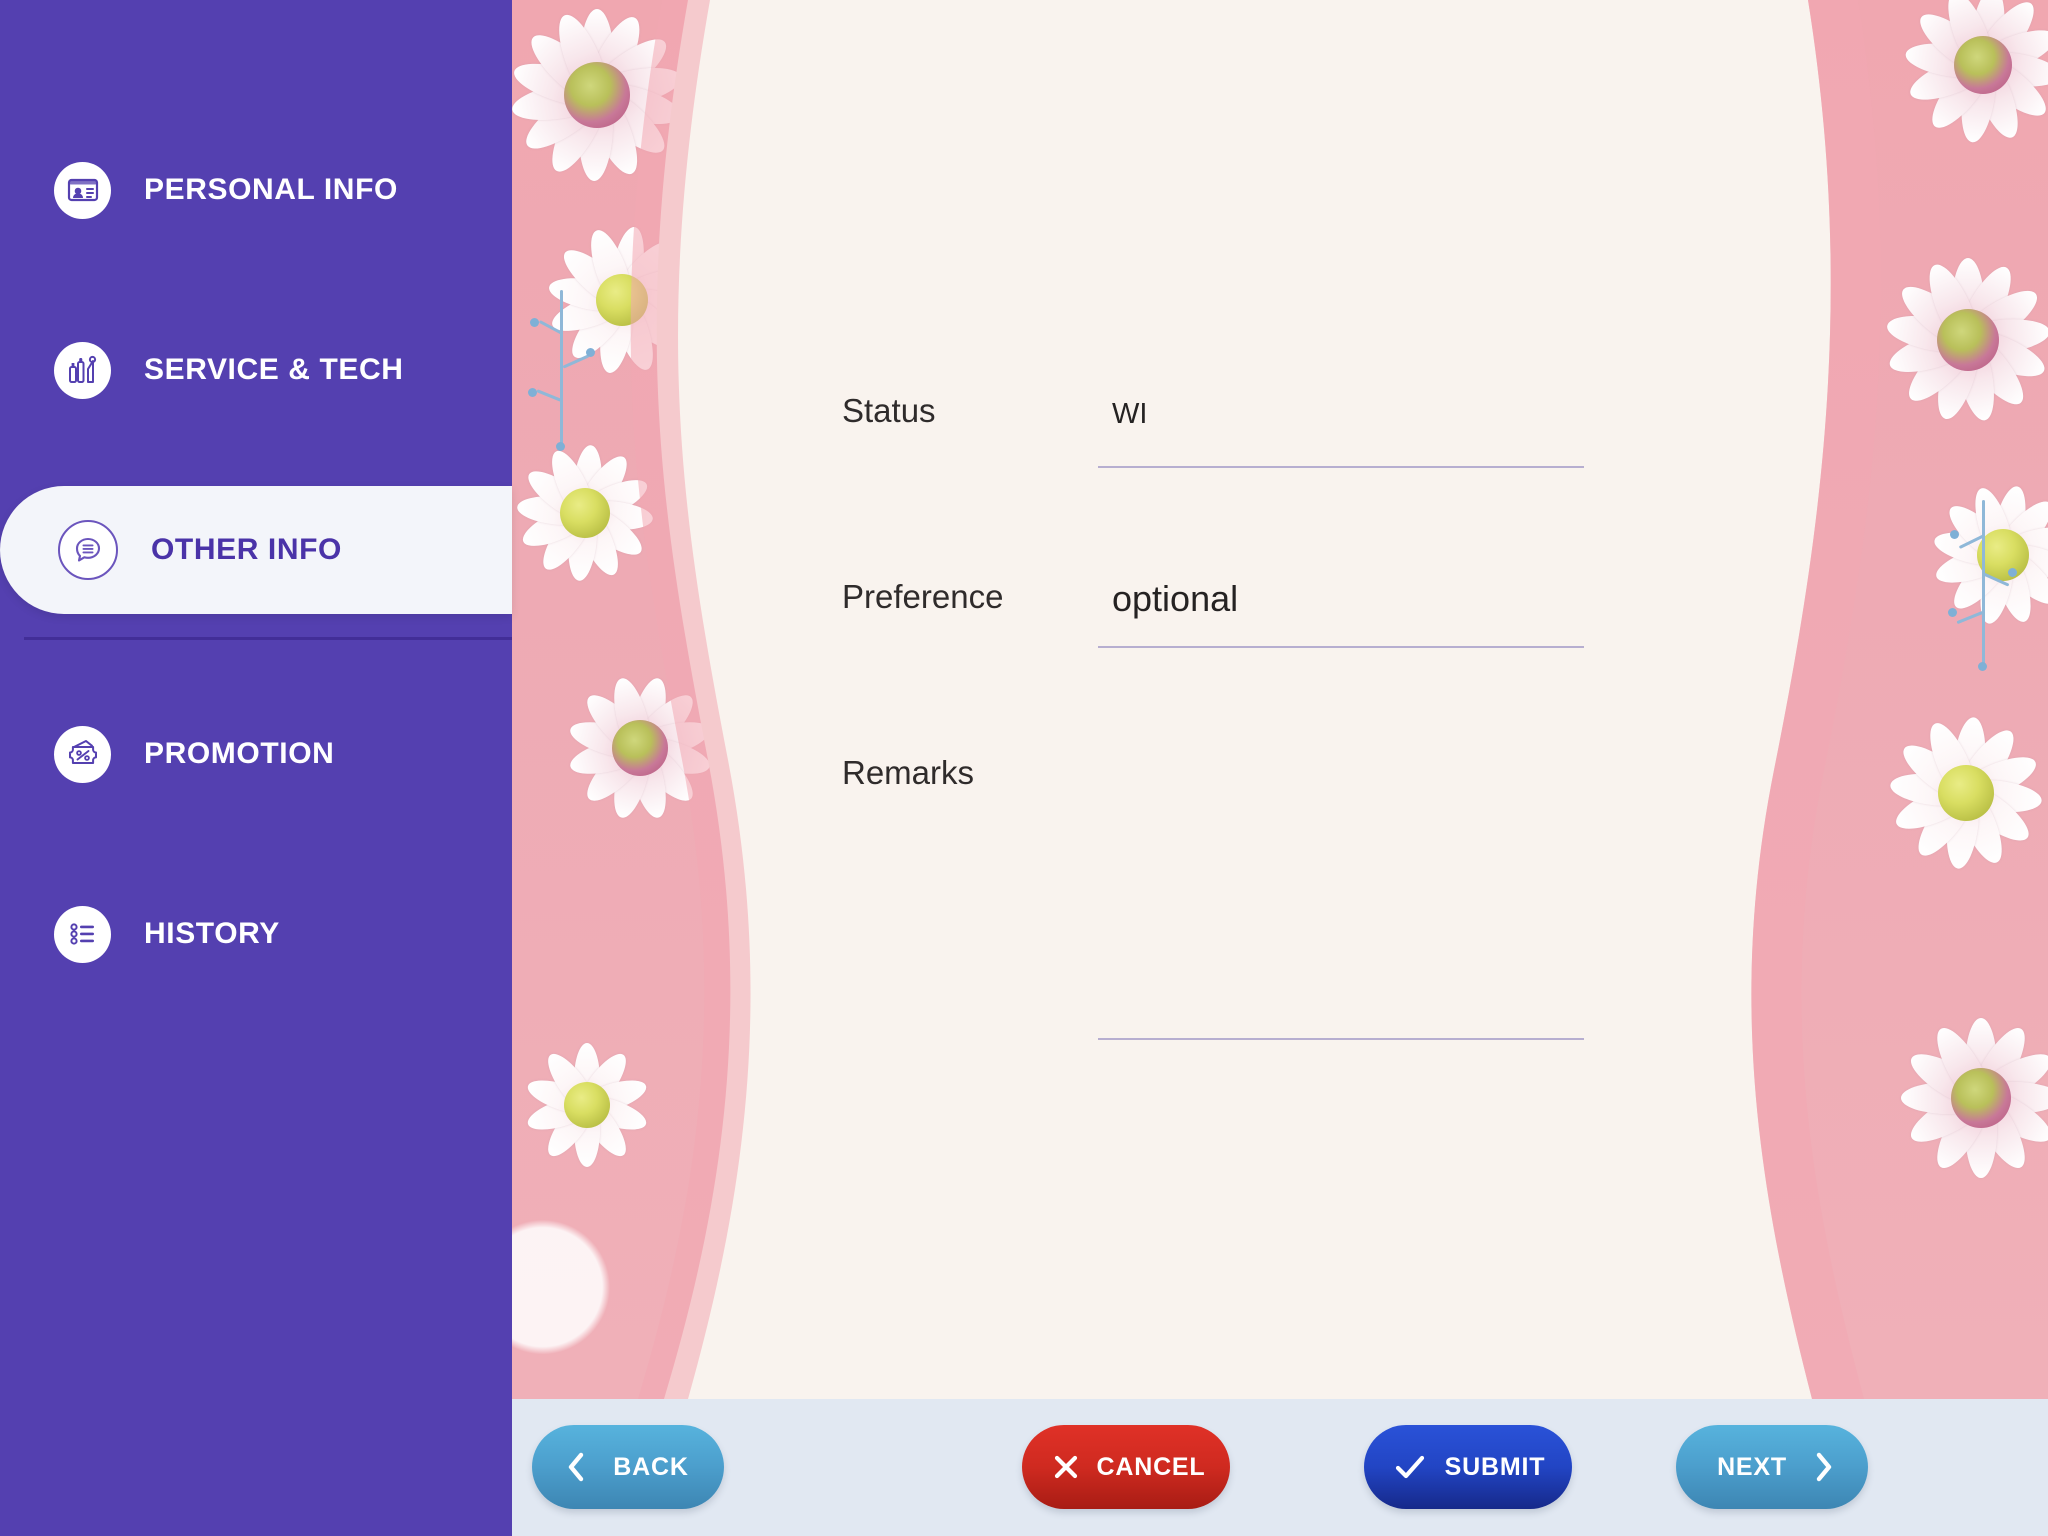 This screenshot has height=1536, width=2048. I want to click on chevron-left-icon, so click(576, 1467).